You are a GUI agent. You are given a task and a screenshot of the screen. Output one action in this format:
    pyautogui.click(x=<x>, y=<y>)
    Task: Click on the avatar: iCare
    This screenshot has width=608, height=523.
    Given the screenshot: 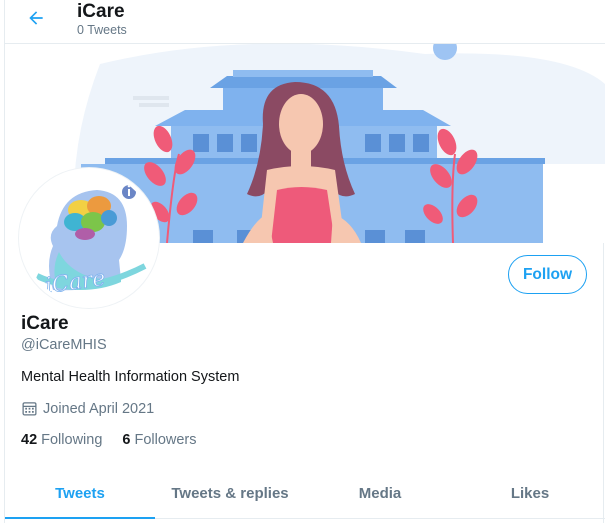 What is the action you would take?
    pyautogui.click(x=89, y=238)
    